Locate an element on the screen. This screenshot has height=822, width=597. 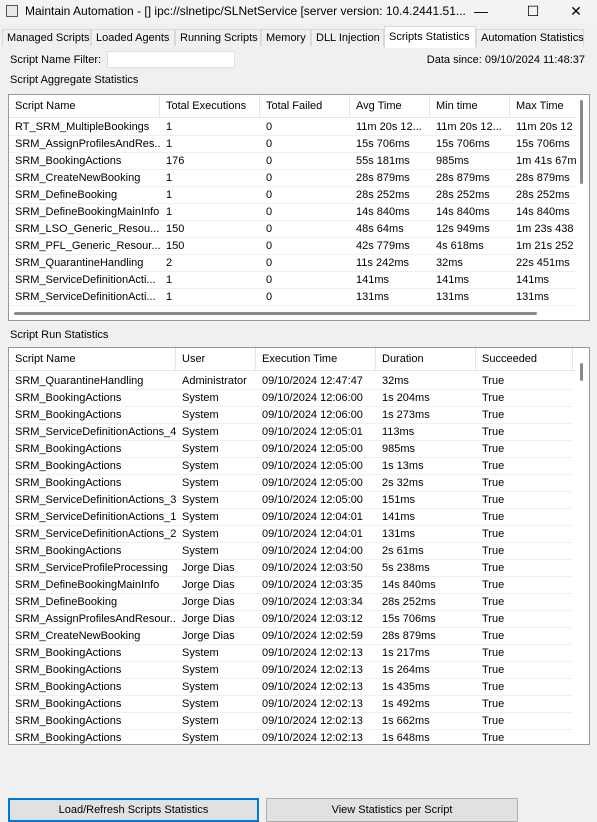
col-execution-time: Execution Time is located at coordinates (316, 359).